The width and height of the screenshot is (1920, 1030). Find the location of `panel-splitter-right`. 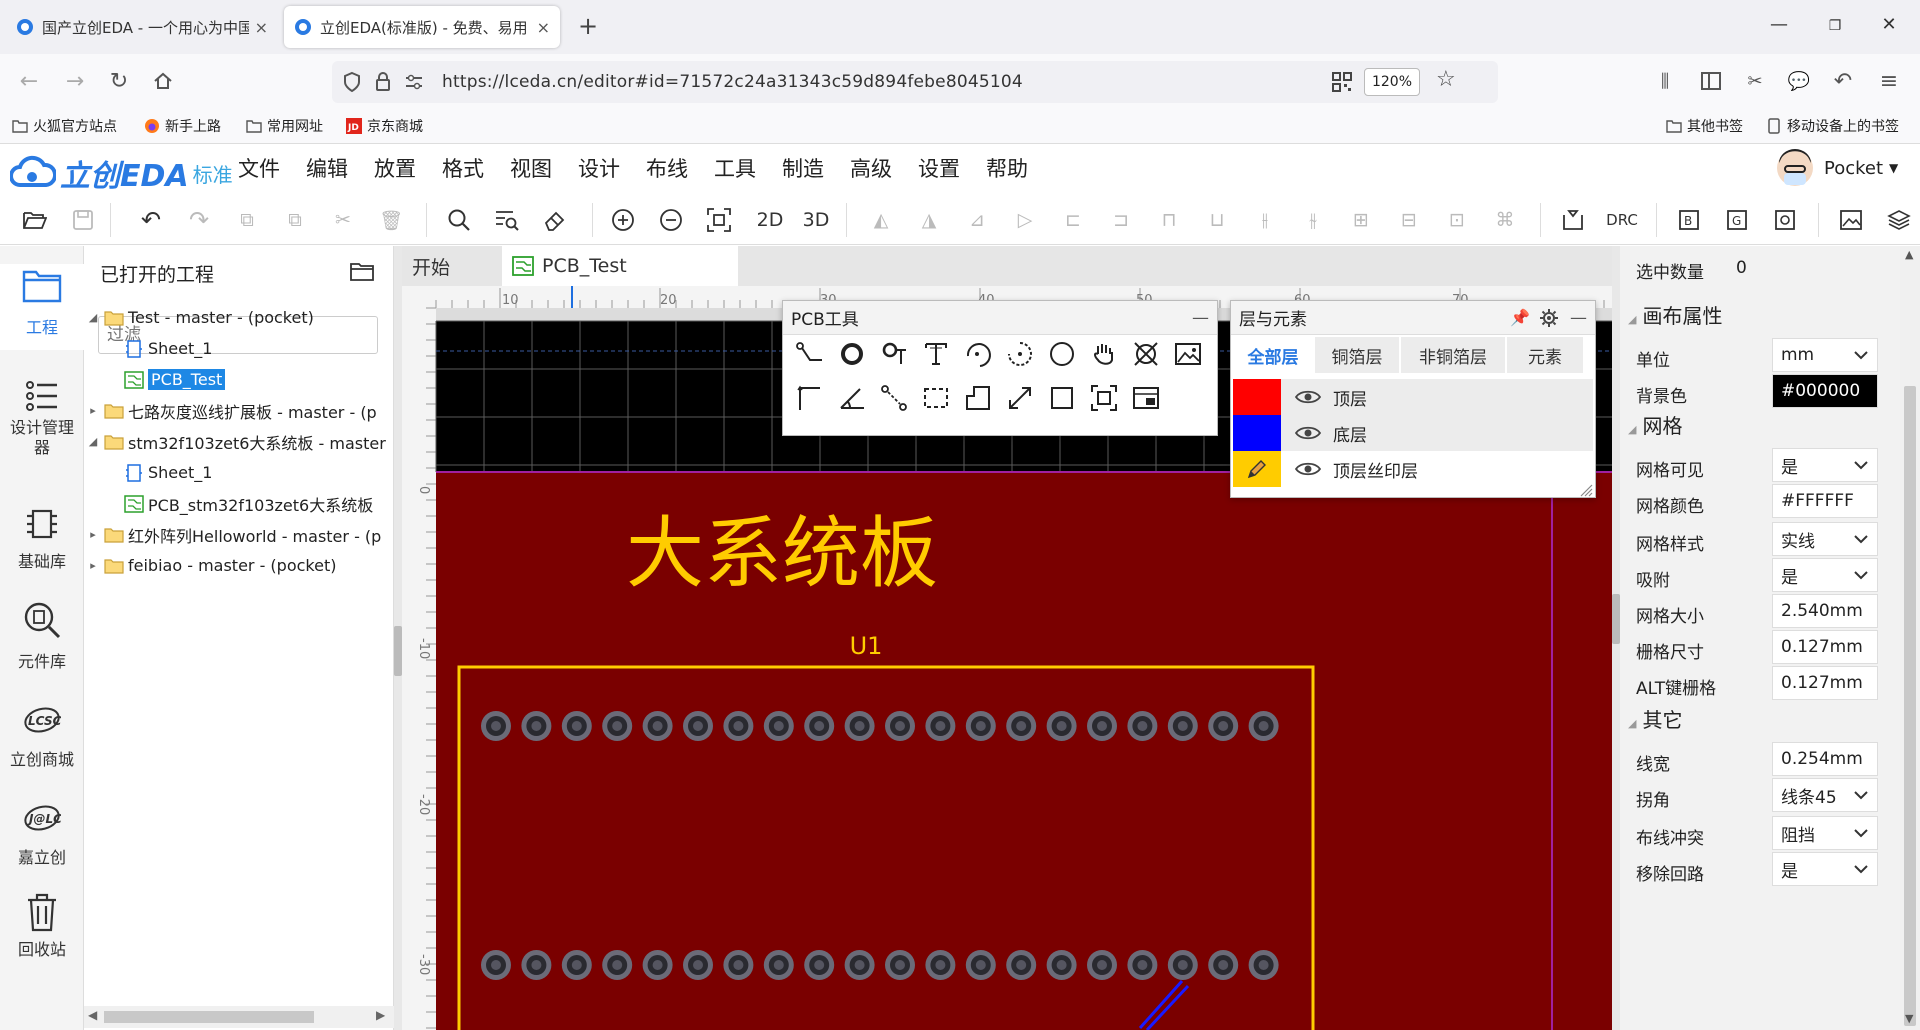

panel-splitter-right is located at coordinates (1616, 638).